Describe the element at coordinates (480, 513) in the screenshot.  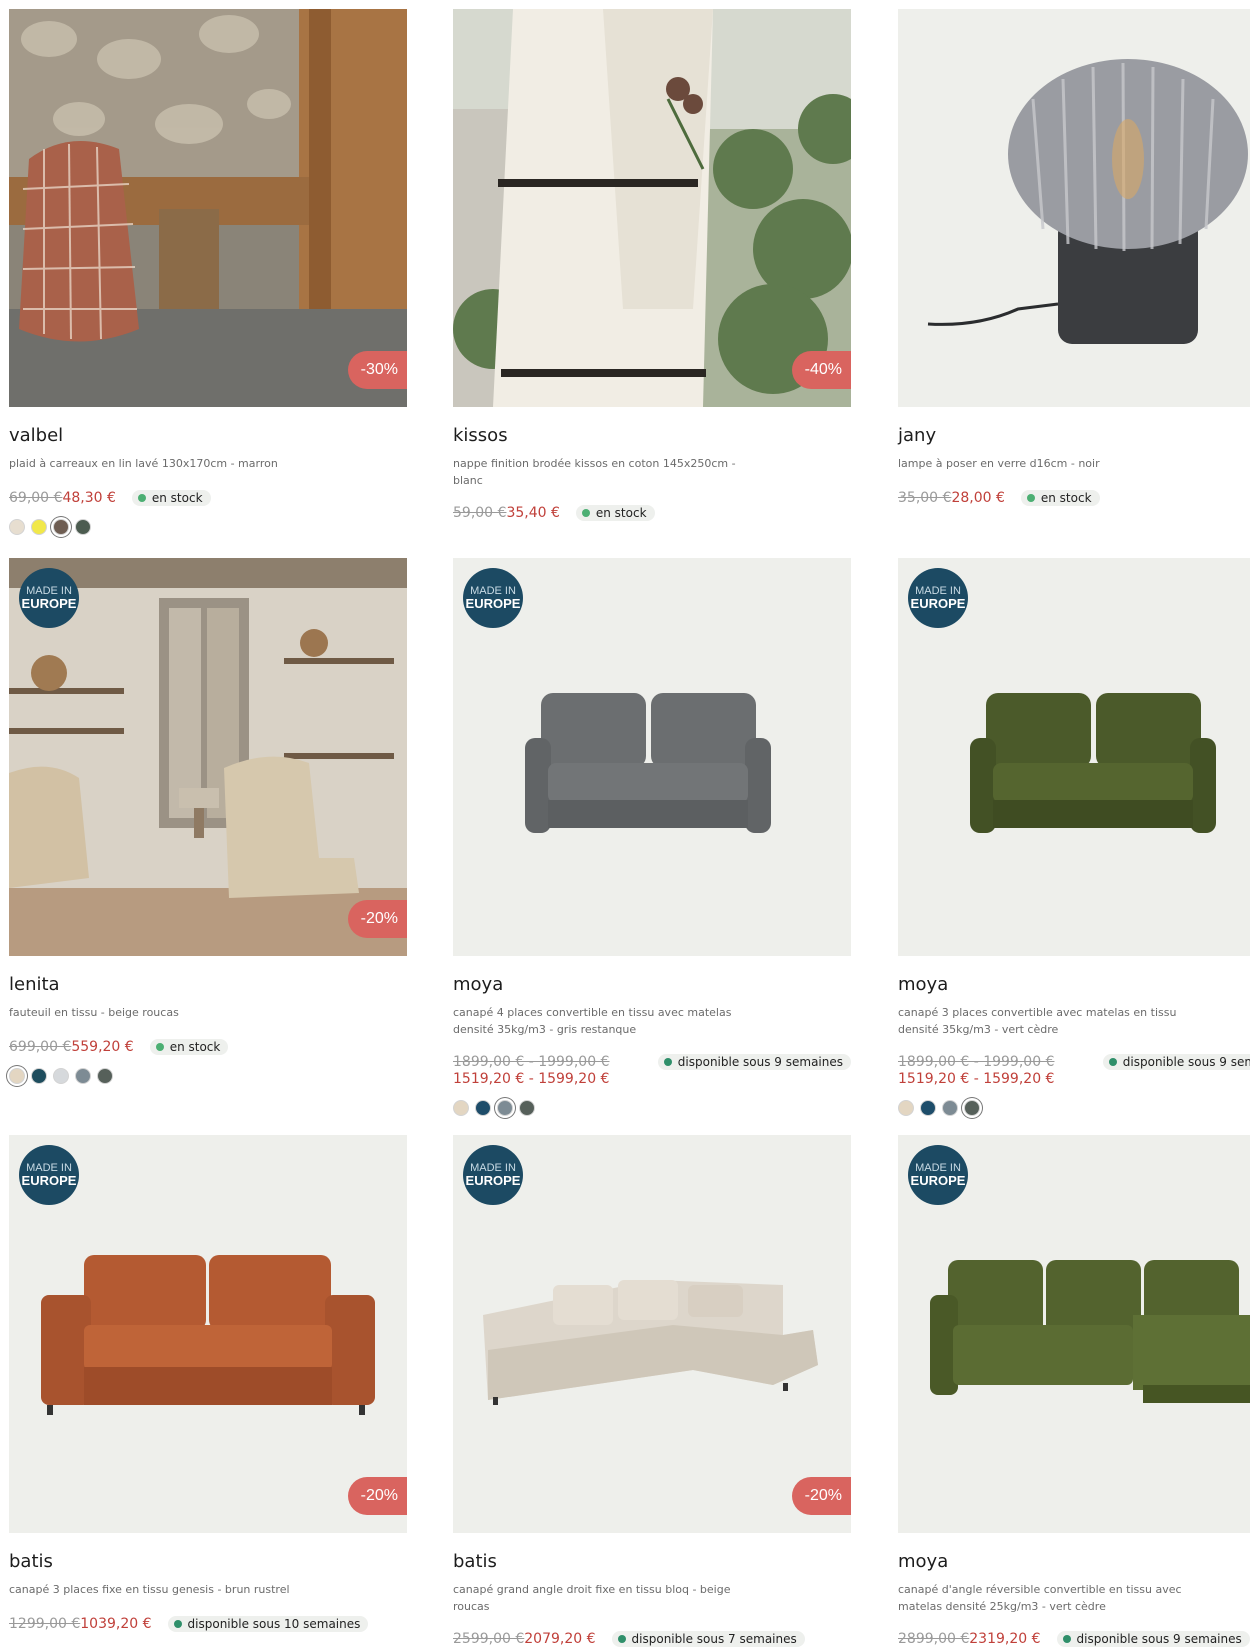
I see `old-price: 59,00 €` at that location.